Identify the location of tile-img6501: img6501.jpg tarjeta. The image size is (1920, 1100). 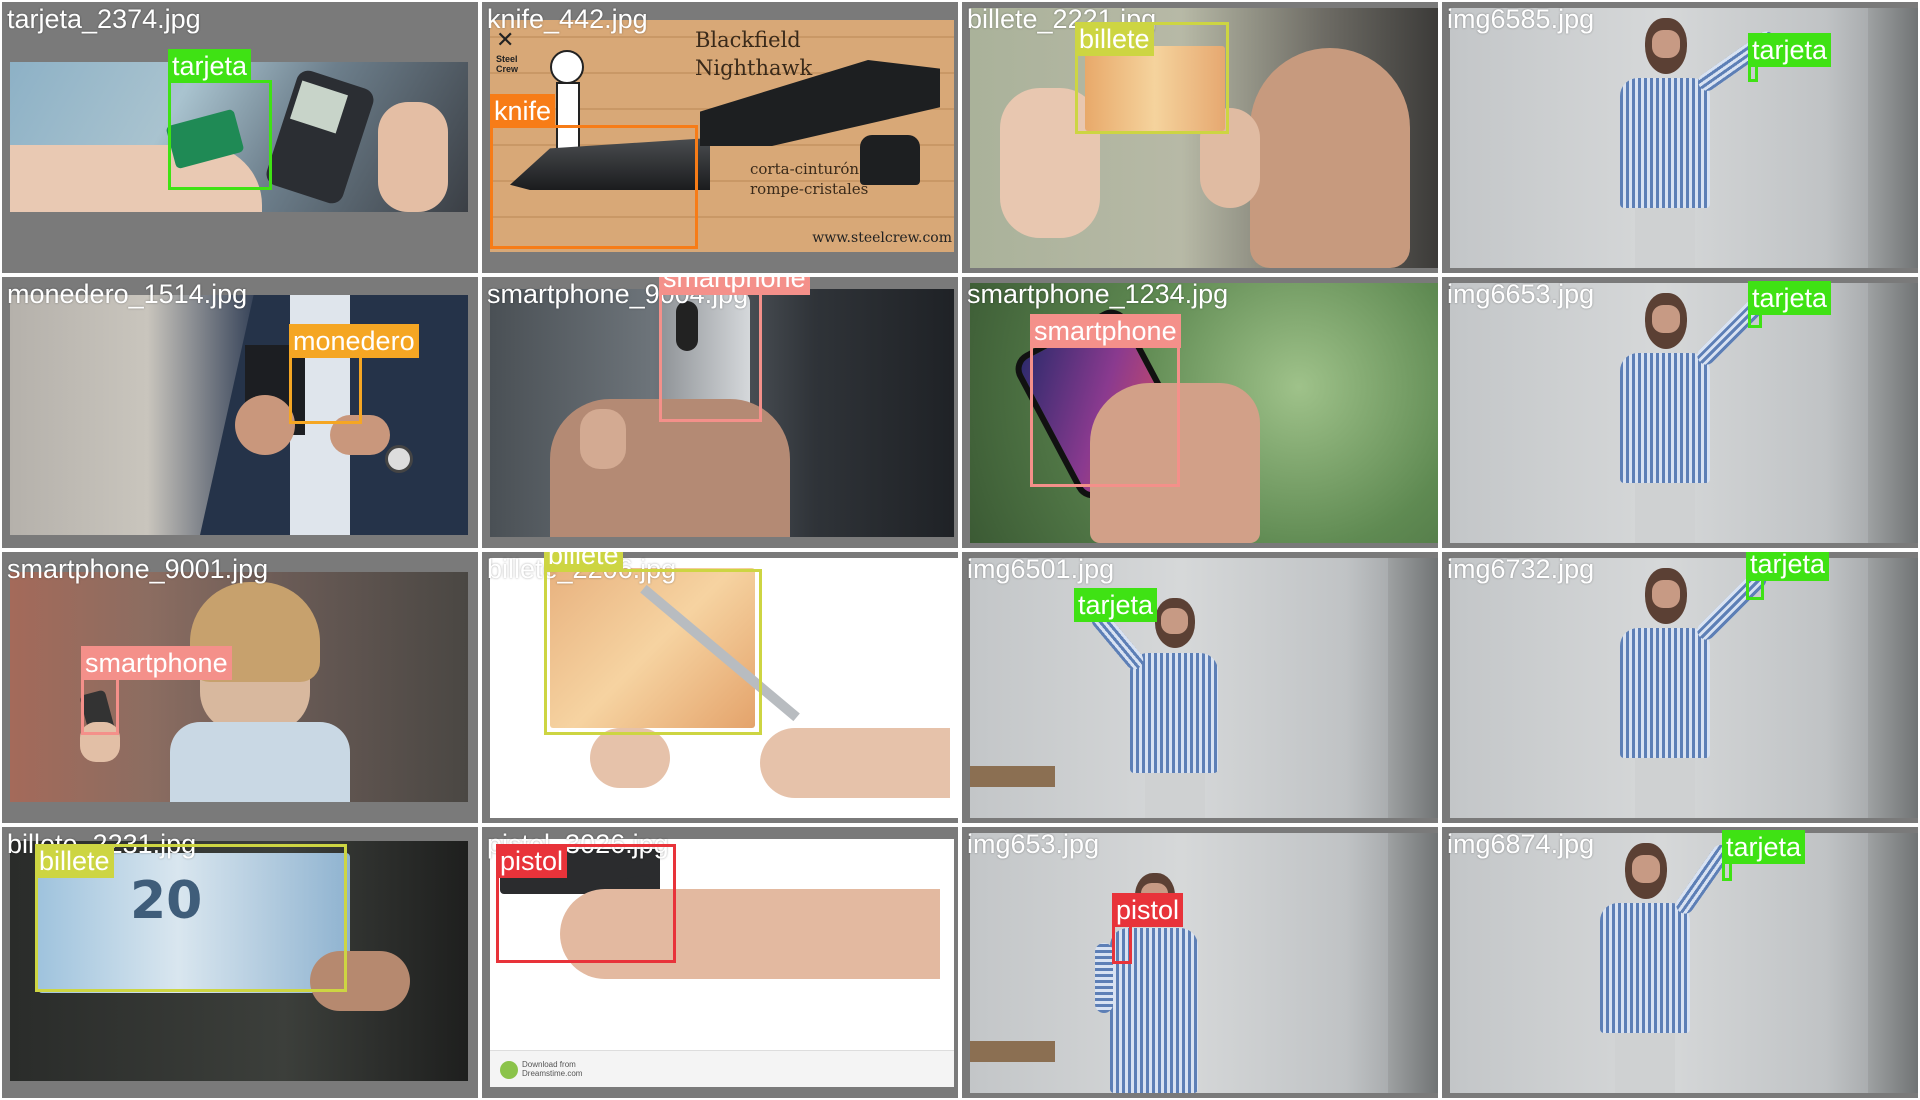
(1200, 687).